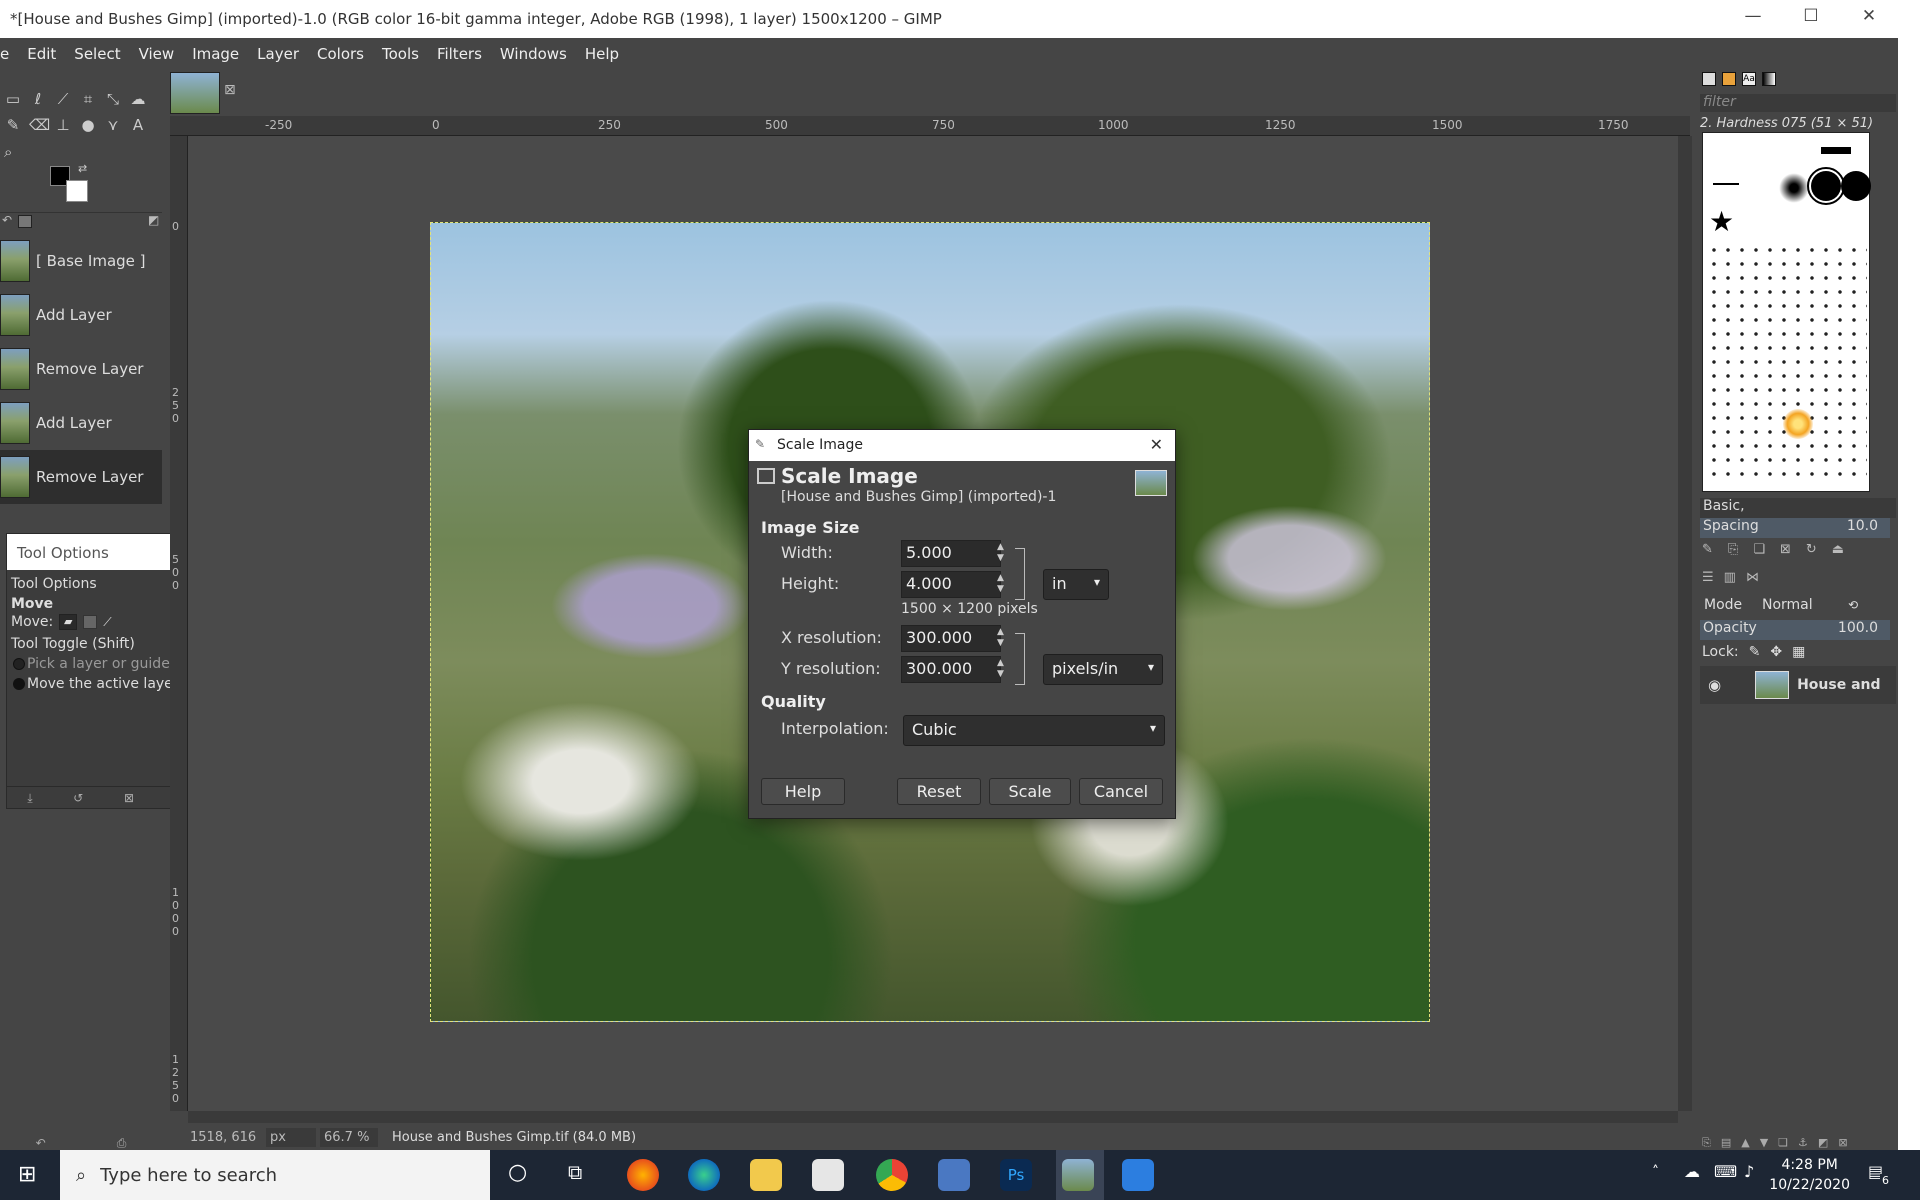 Image resolution: width=1920 pixels, height=1200 pixels. I want to click on chrome-icon, so click(892, 1175).